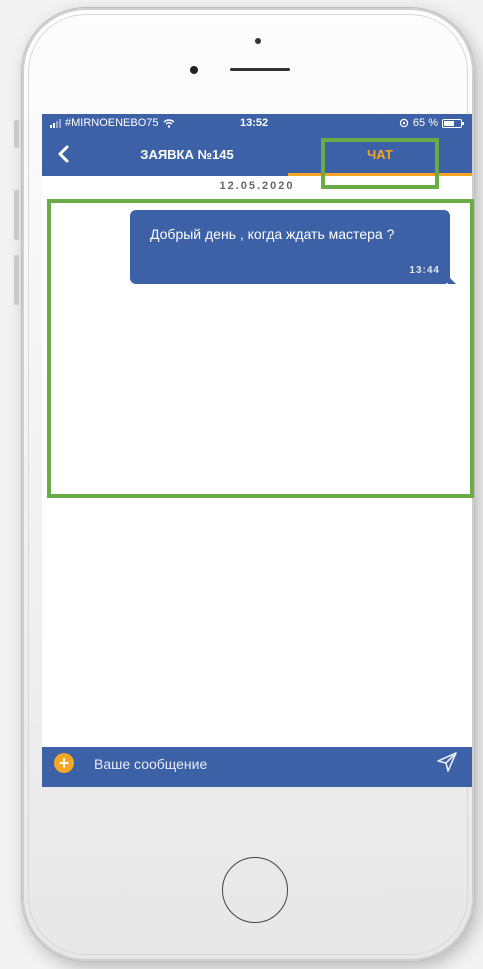  Describe the element at coordinates (55, 123) in the screenshot. I see `signal-icon` at that location.